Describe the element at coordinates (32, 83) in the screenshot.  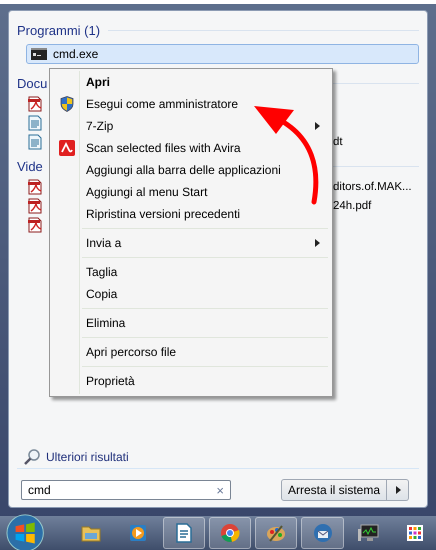
I see `section-header: Docu` at that location.